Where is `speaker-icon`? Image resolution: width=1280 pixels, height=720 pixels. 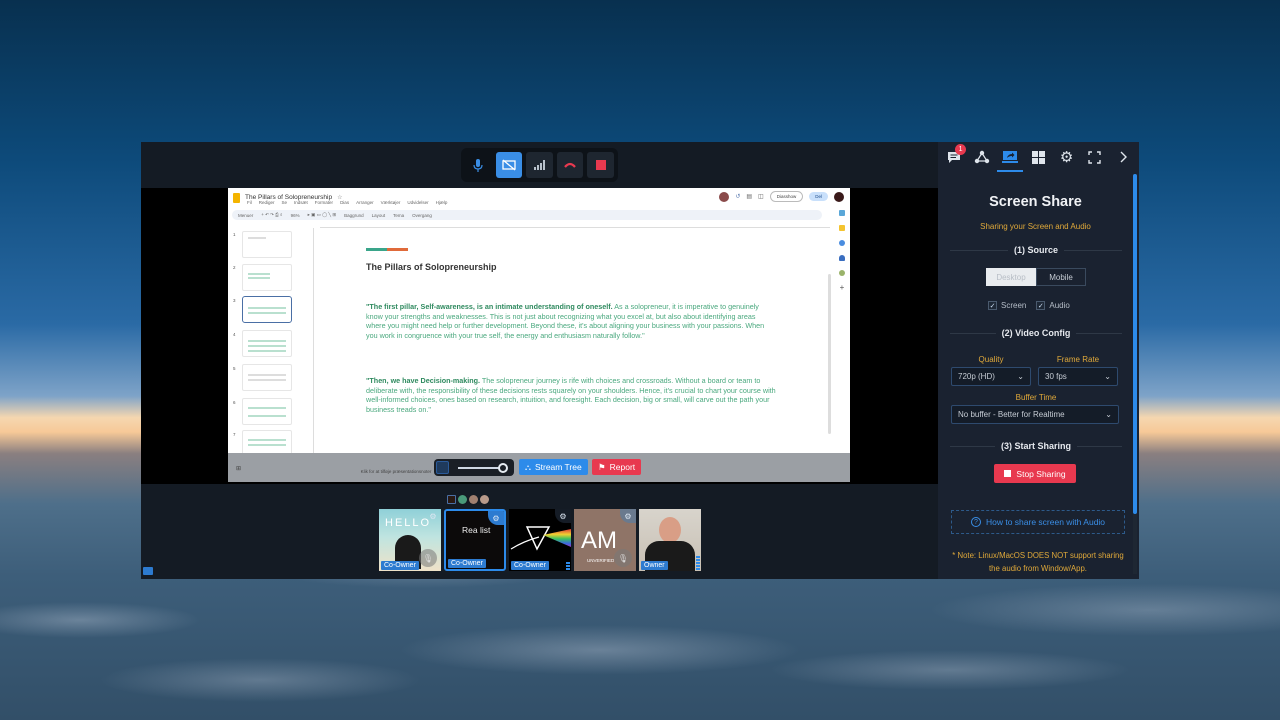 speaker-icon is located at coordinates (442, 467).